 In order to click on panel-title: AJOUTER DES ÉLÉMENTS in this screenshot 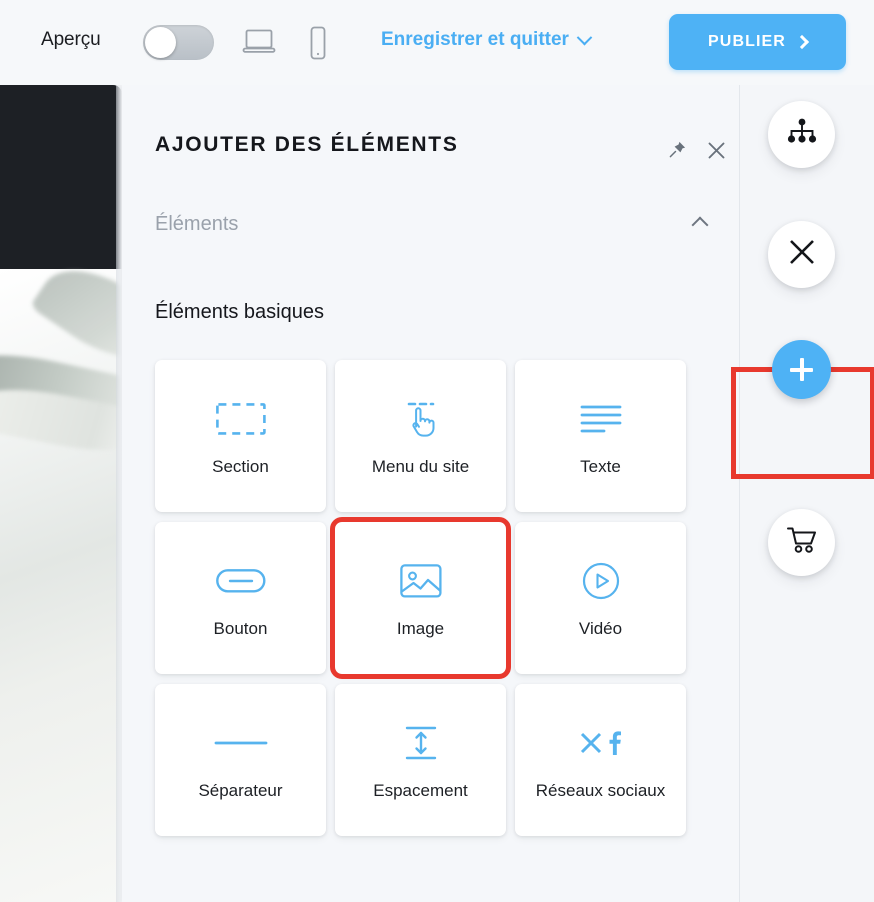, I will do `click(307, 144)`.